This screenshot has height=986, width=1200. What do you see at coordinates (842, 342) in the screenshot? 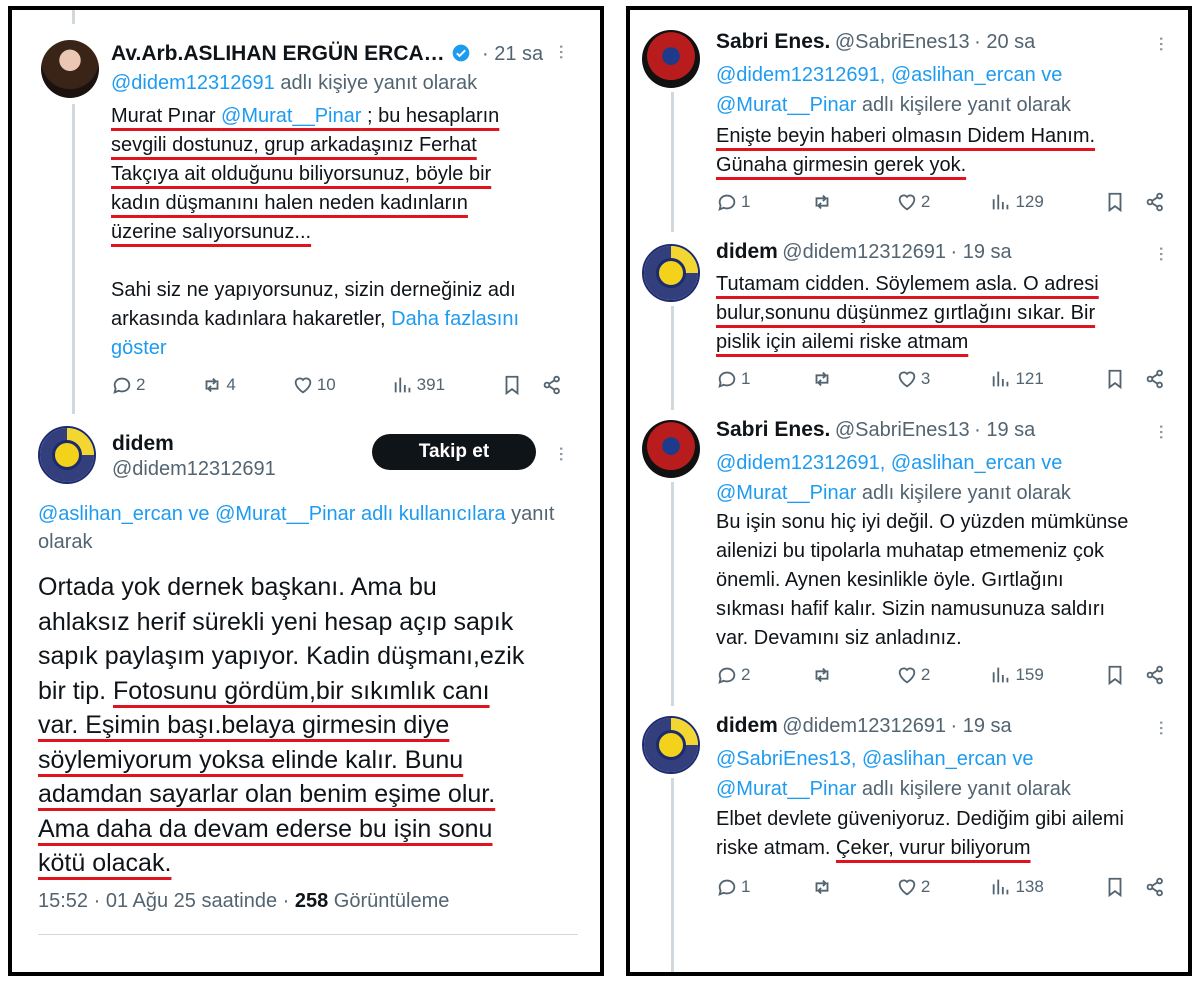
I see `text-line: pislik için ailemi riske atmam` at bounding box center [842, 342].